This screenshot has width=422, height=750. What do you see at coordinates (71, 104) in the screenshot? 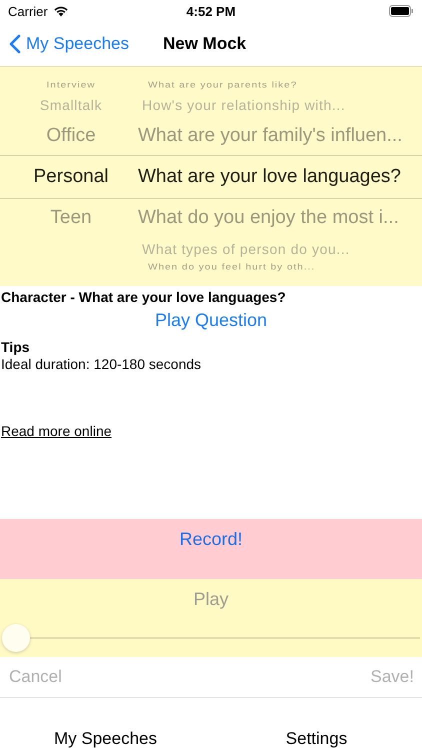
I see `picker-option: Smalltalk` at bounding box center [71, 104].